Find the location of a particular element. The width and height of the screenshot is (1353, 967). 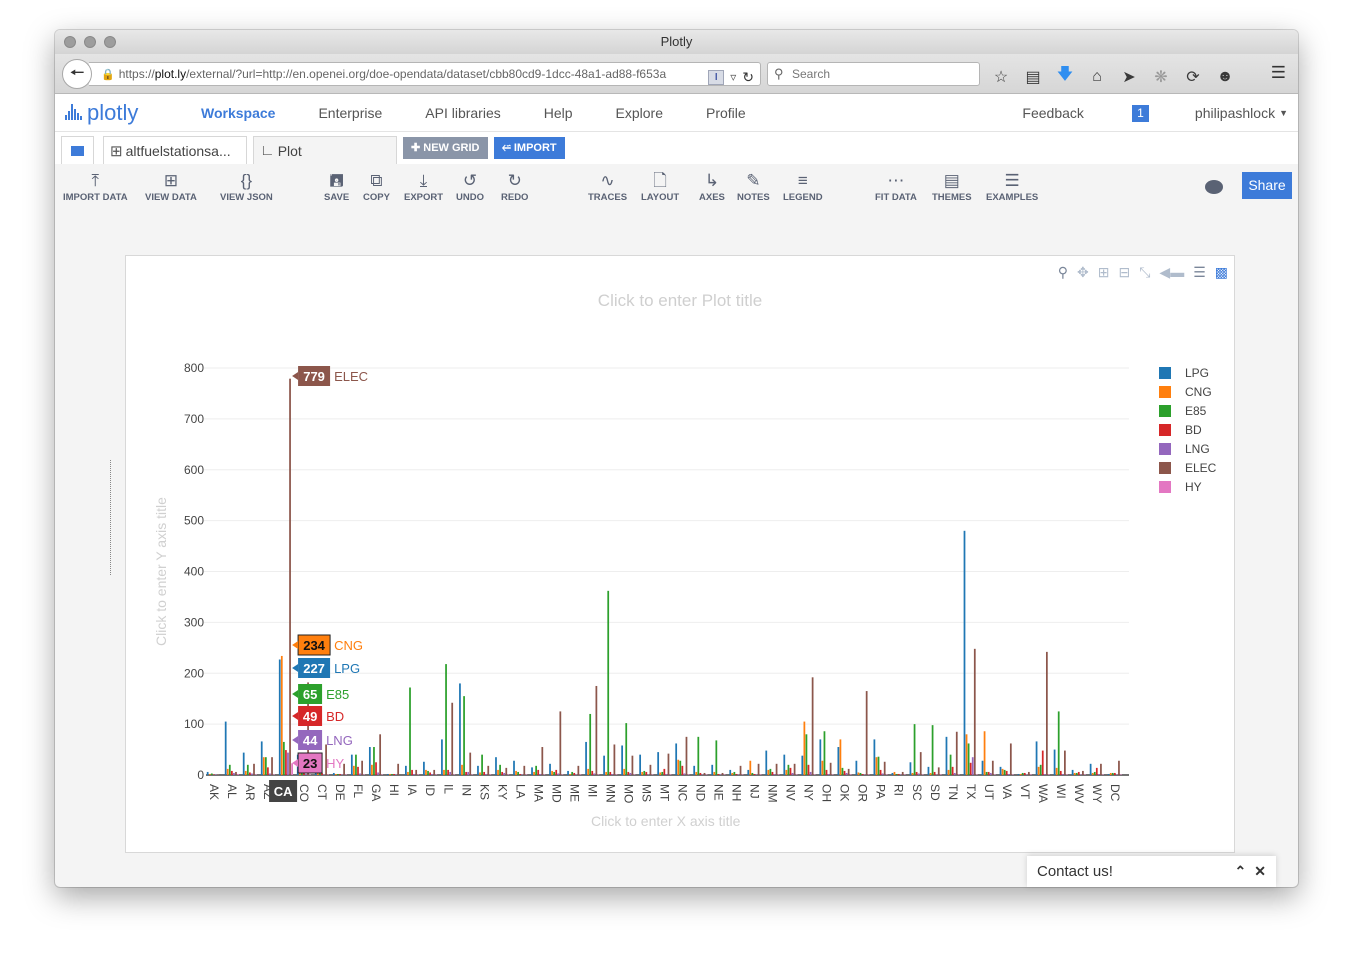

notes-button: ✎ NOTES is located at coordinates (753, 186).